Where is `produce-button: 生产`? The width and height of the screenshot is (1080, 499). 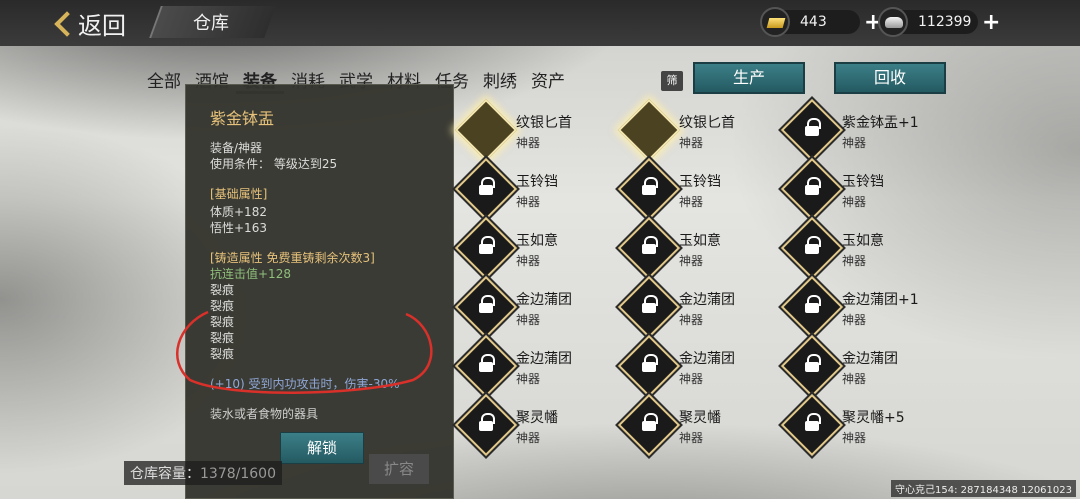 produce-button: 生产 is located at coordinates (749, 78).